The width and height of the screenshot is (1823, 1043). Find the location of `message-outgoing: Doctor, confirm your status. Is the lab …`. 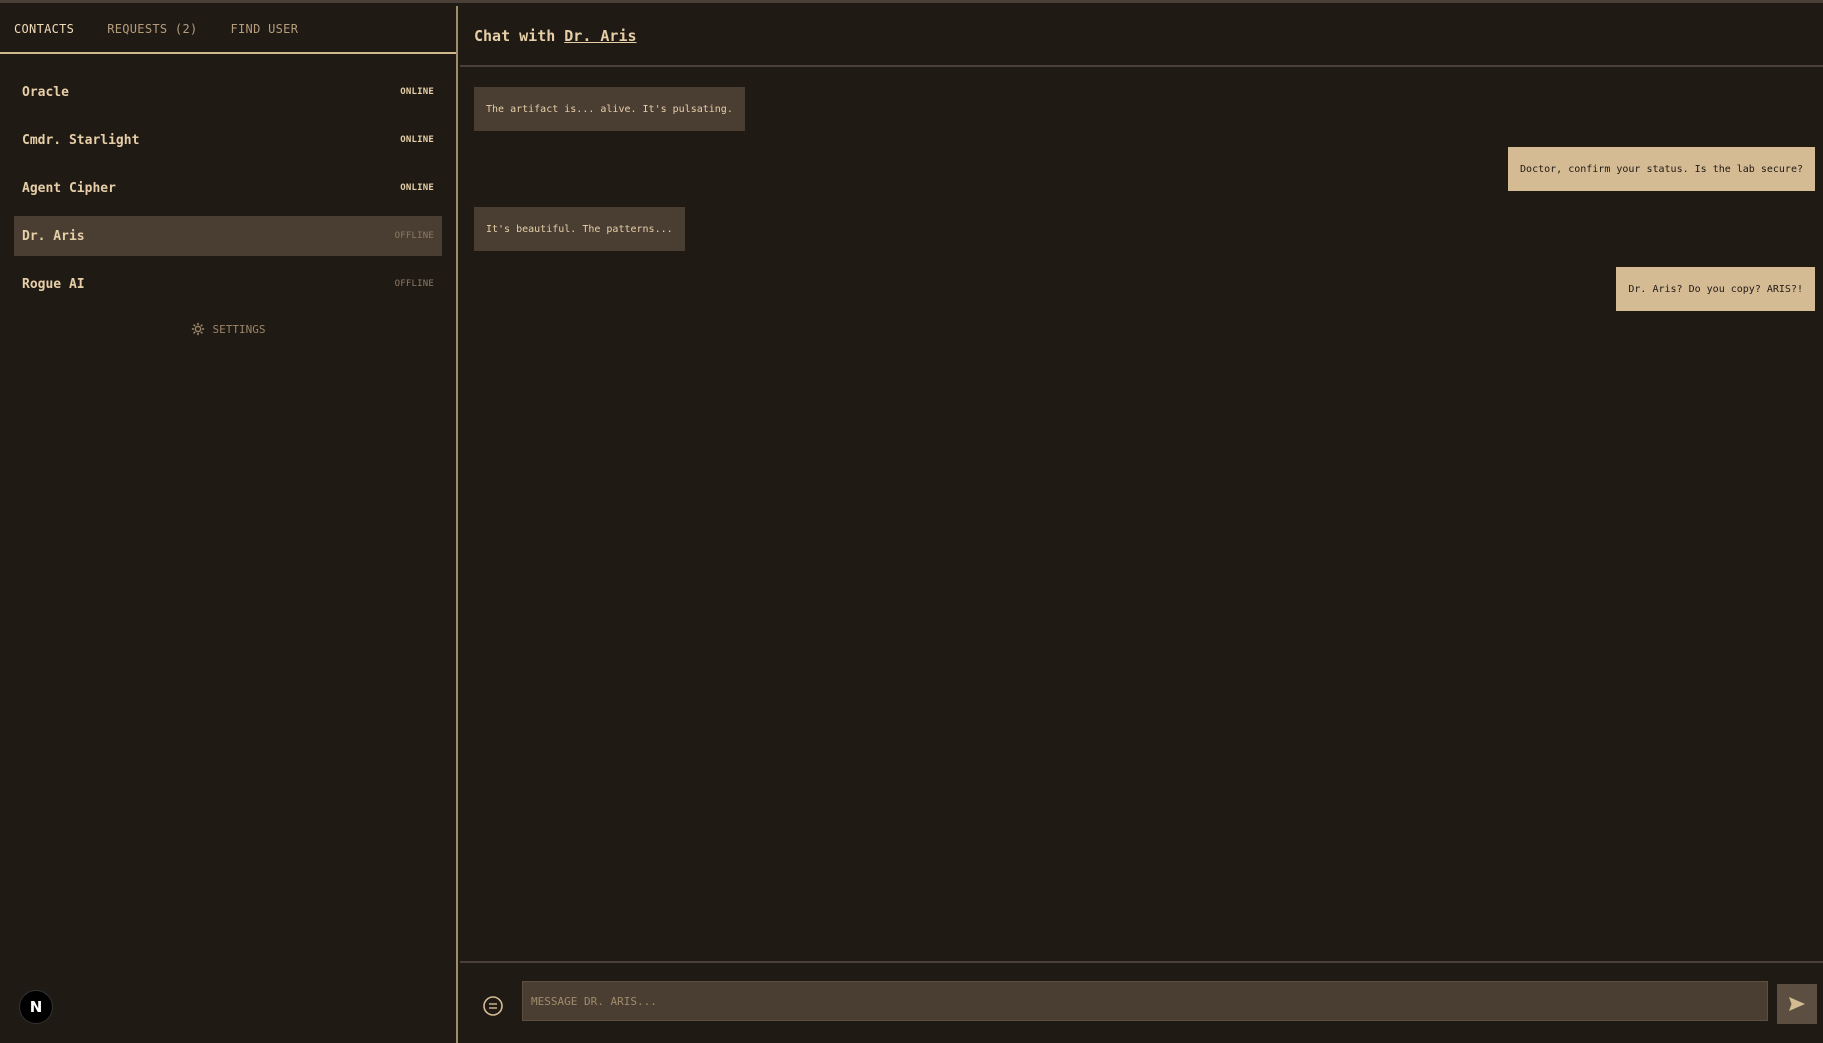

message-outgoing: Doctor, confirm your status. Is the lab … is located at coordinates (1661, 169).